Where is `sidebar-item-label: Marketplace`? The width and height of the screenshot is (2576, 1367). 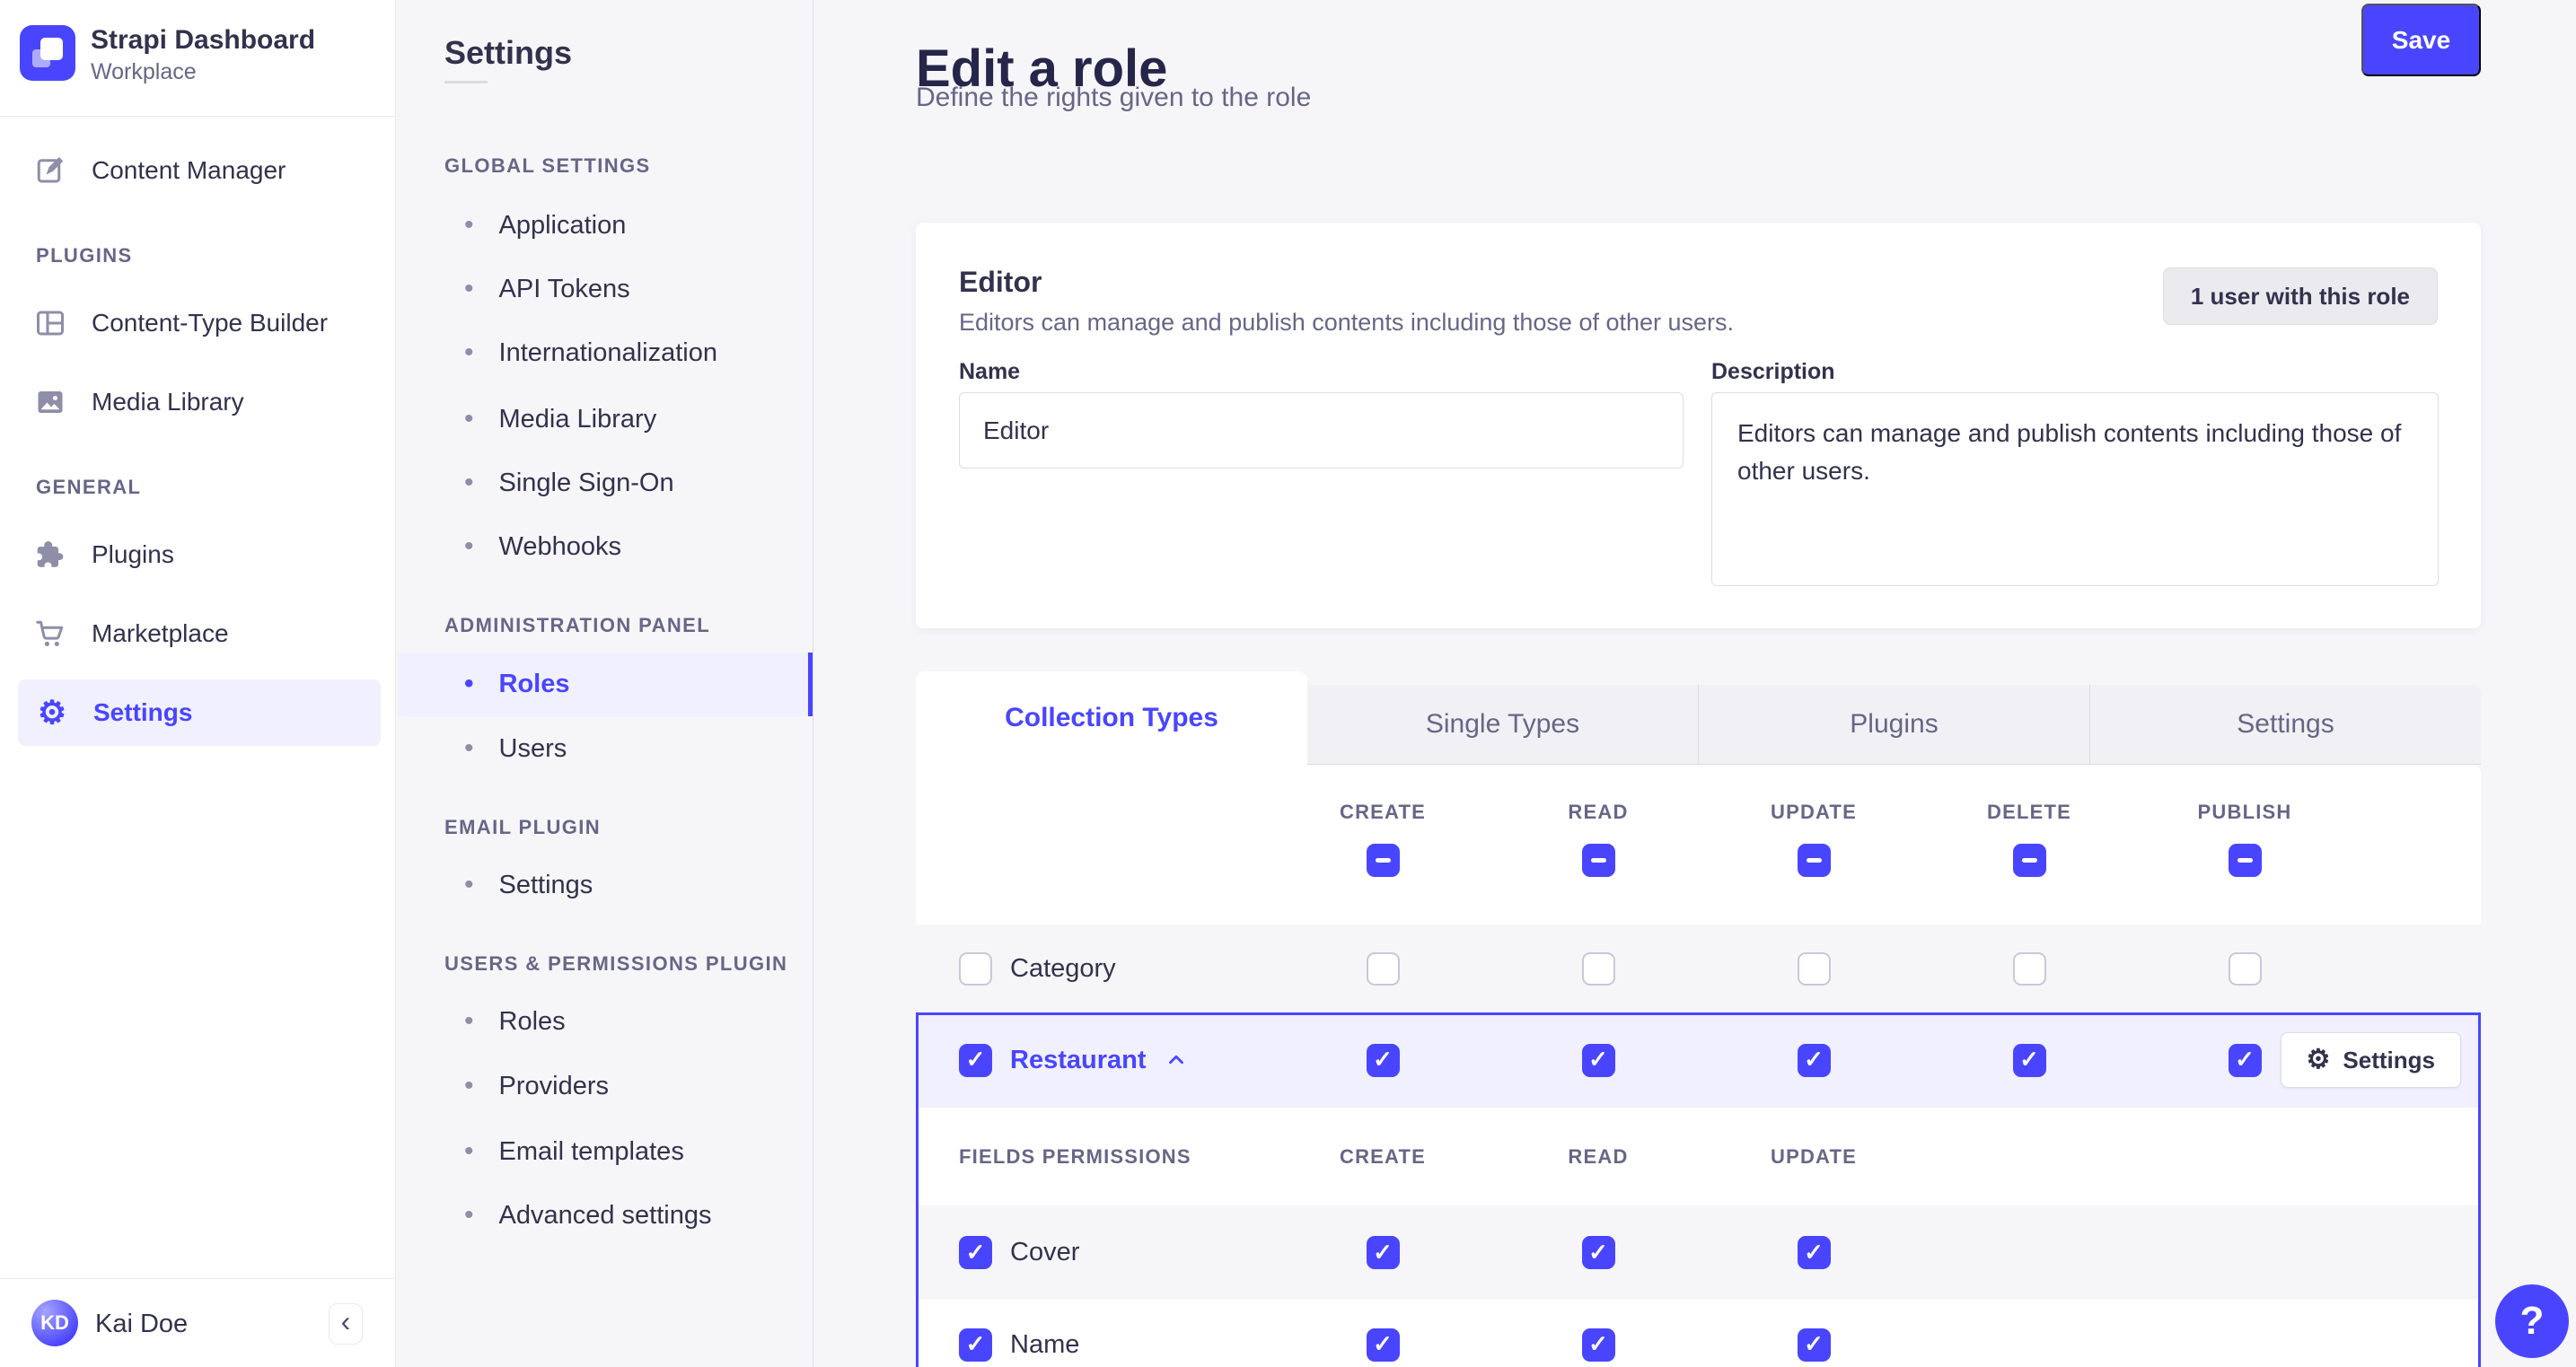 sidebar-item-label: Marketplace is located at coordinates (160, 633).